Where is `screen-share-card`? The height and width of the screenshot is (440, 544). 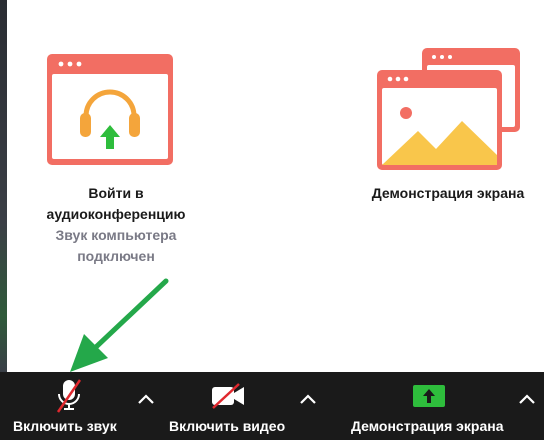
screen-share-card is located at coordinates (449, 109).